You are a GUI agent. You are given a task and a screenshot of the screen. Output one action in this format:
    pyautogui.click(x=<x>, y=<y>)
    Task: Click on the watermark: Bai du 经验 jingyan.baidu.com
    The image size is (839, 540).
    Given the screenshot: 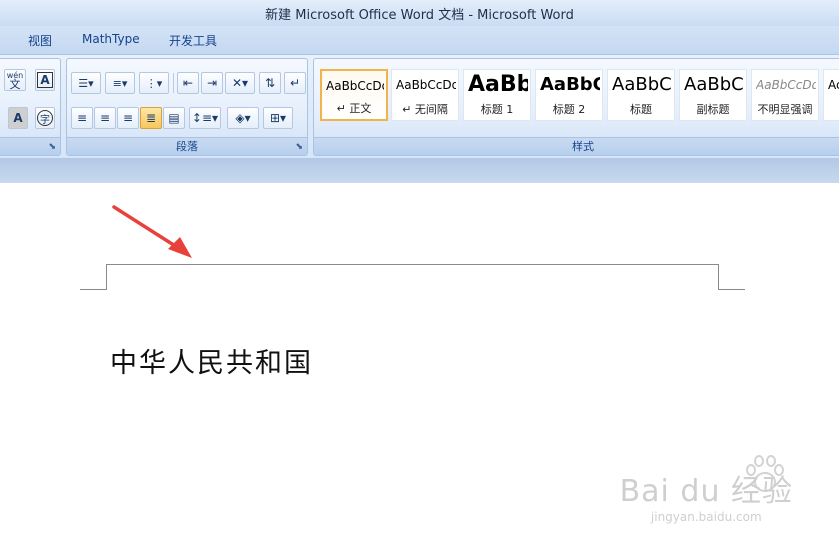 What is the action you would take?
    pyautogui.click(x=706, y=495)
    